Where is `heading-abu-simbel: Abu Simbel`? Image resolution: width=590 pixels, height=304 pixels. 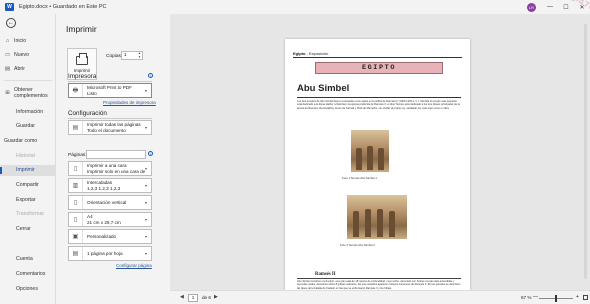
heading-abu-simbel: Abu Simbel is located at coordinates (323, 88).